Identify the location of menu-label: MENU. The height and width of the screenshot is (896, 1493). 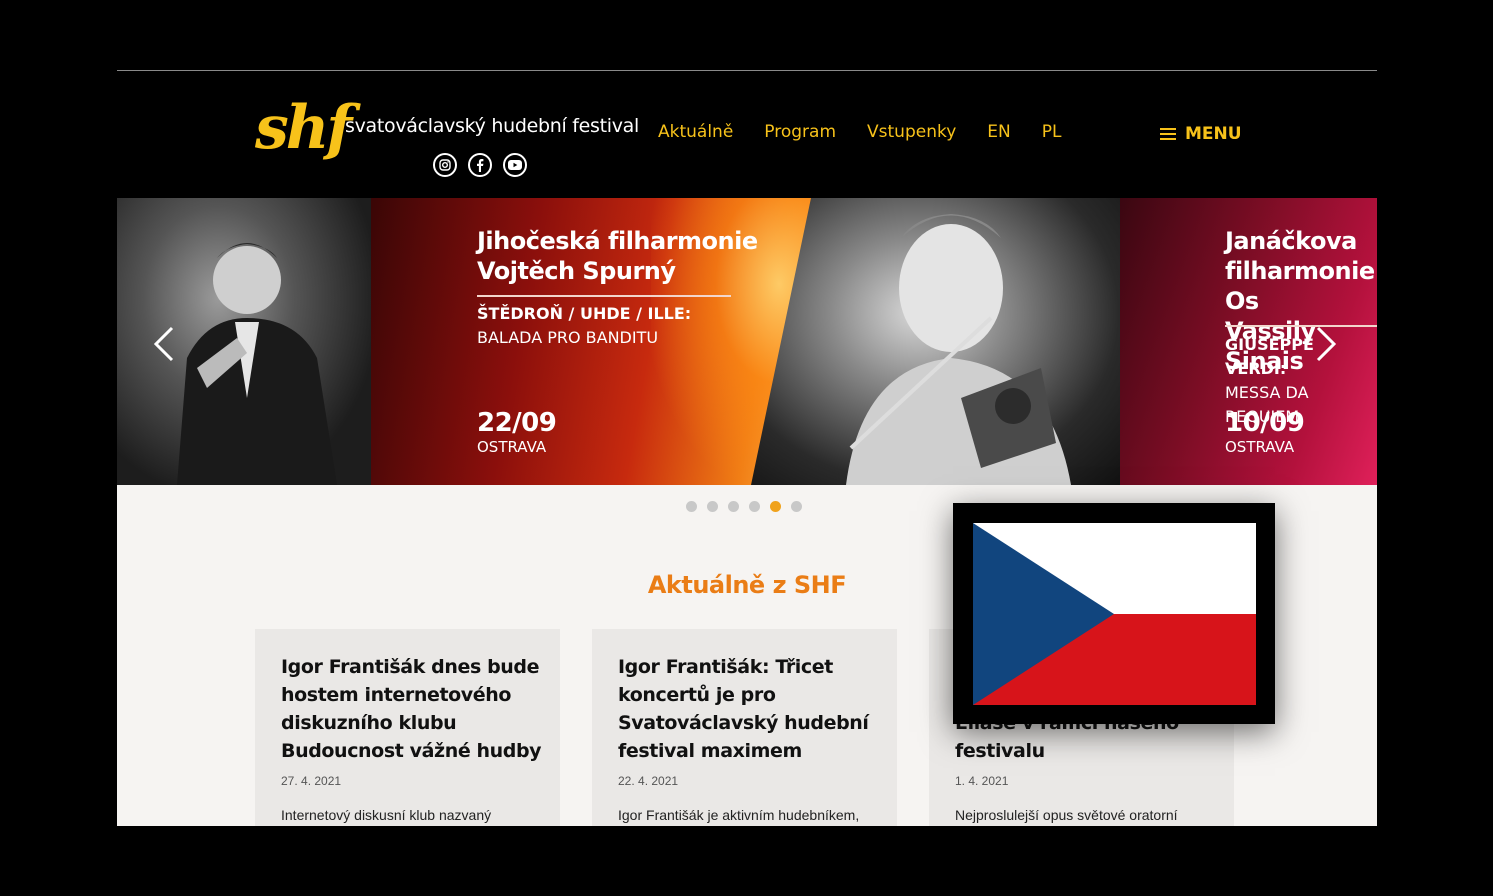
(1213, 134).